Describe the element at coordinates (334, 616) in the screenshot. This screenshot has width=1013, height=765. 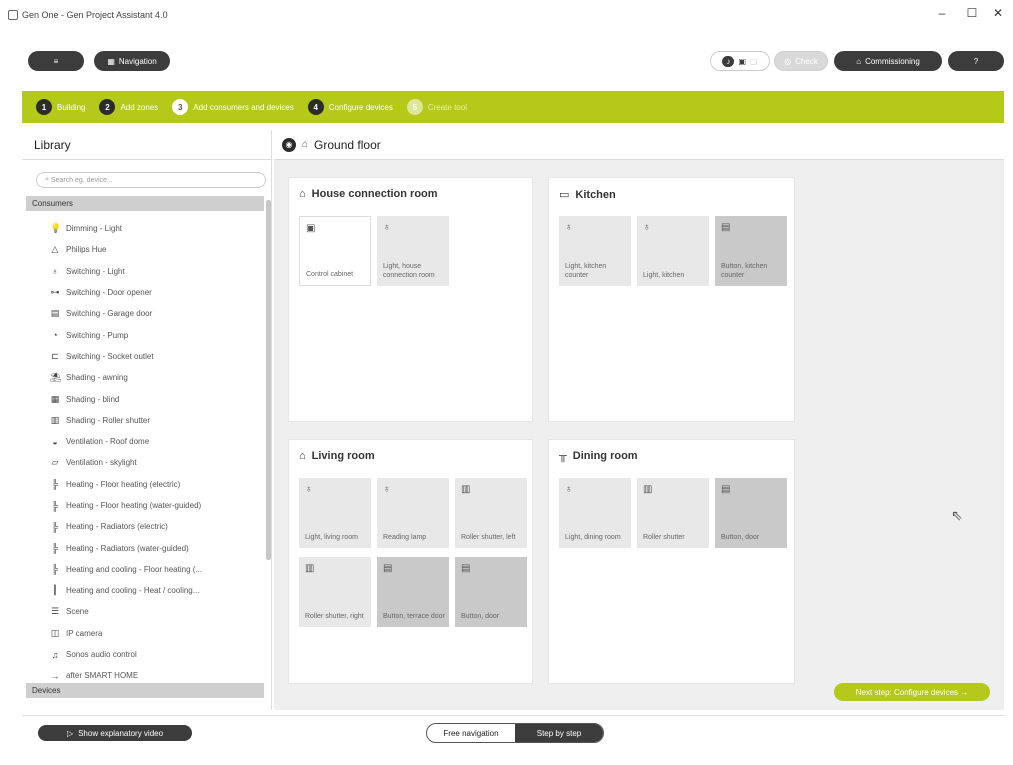
I see `device-label: Roller shutter, right` at that location.